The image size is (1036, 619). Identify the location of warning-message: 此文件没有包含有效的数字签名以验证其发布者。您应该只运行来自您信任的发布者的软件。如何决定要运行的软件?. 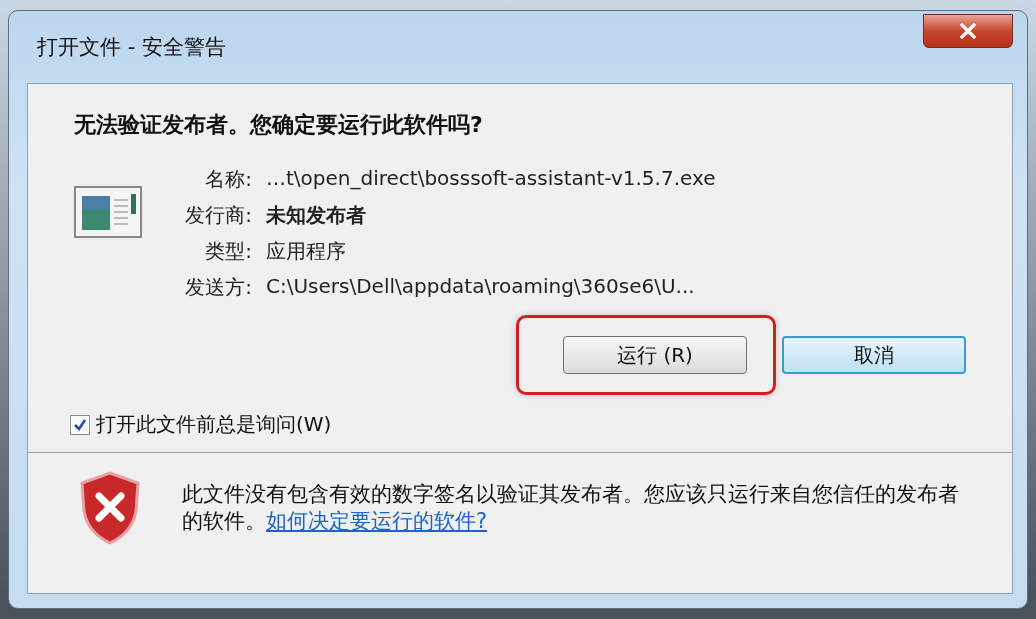
(571, 508).